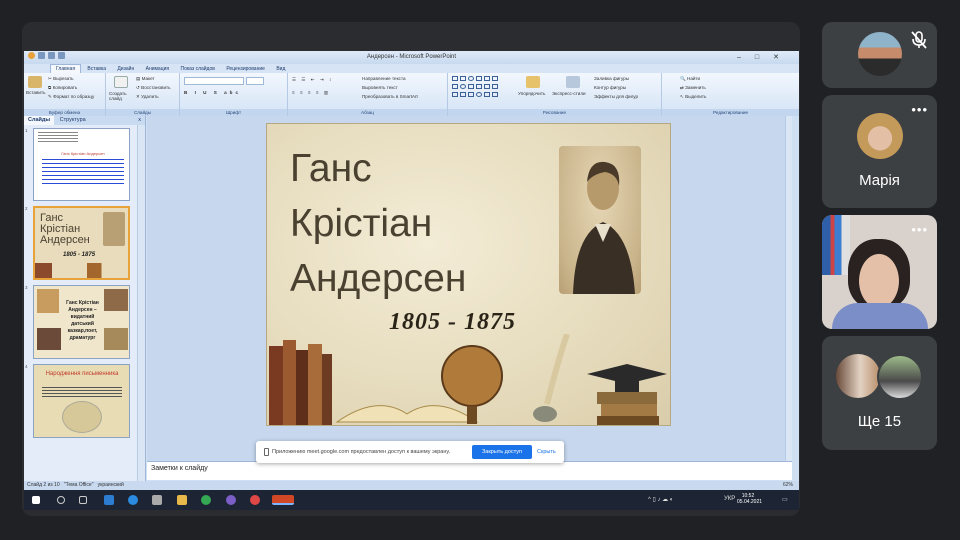  What do you see at coordinates (569, 93) in the screenshot?
I see `quick-styles-button: Экспресс-стили` at bounding box center [569, 93].